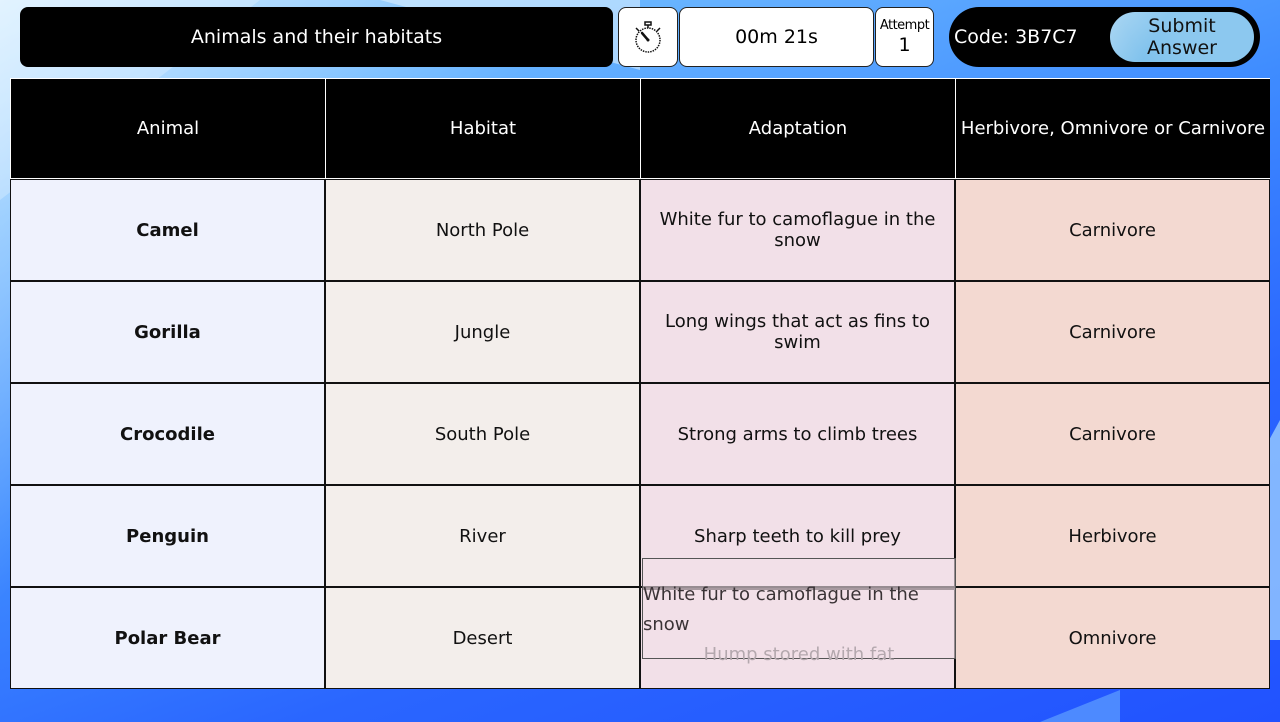 This screenshot has width=1280, height=722. I want to click on attempt-label: Attempt, so click(904, 25).